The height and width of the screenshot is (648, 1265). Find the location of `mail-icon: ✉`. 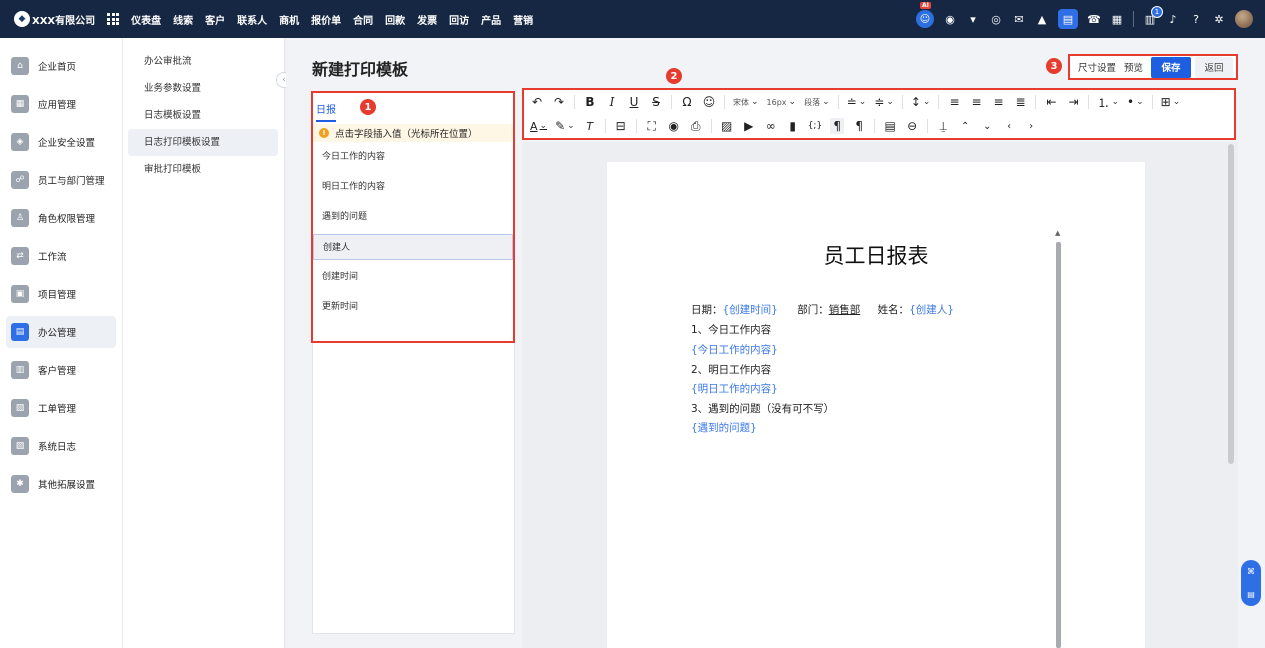

mail-icon: ✉ is located at coordinates (1019, 19).